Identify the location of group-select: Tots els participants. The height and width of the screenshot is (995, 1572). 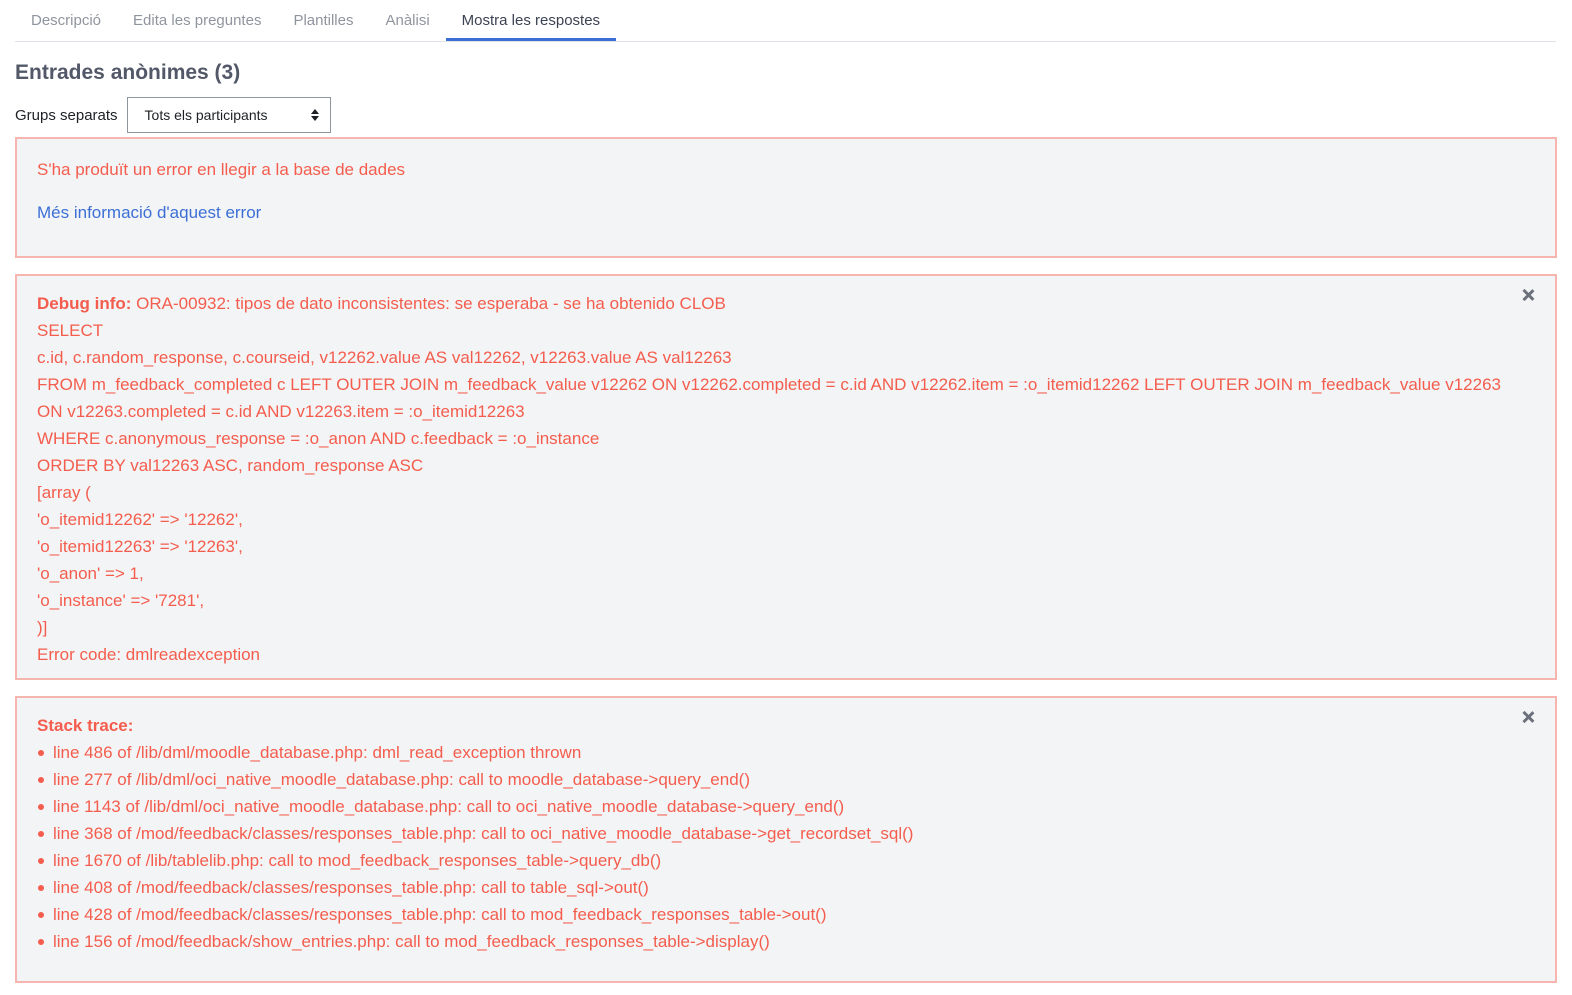
(228, 115).